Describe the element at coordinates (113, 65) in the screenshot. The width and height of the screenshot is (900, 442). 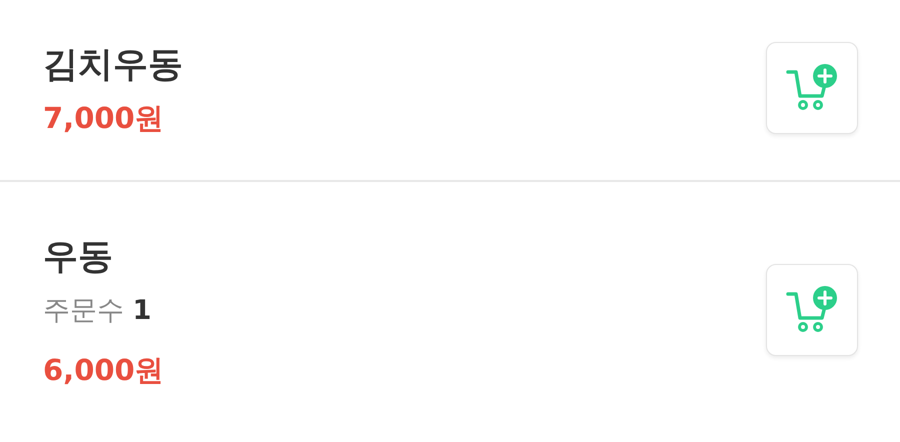
I see `menu-name: 김치우동` at that location.